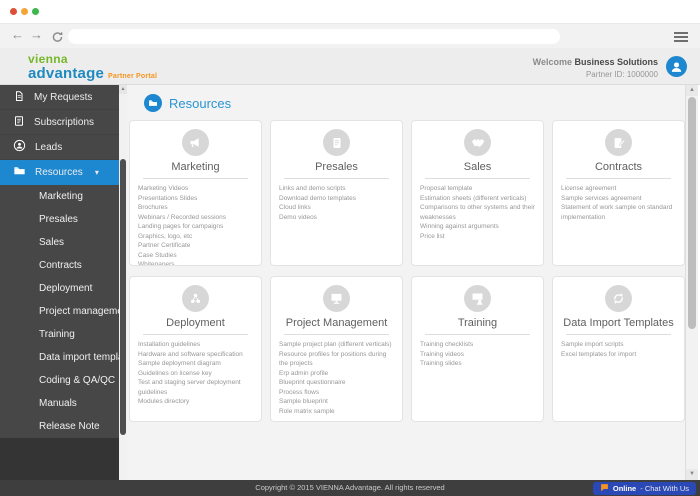 The width and height of the screenshot is (700, 496). Describe the element at coordinates (681, 38) in the screenshot. I see `menu-icon` at that location.